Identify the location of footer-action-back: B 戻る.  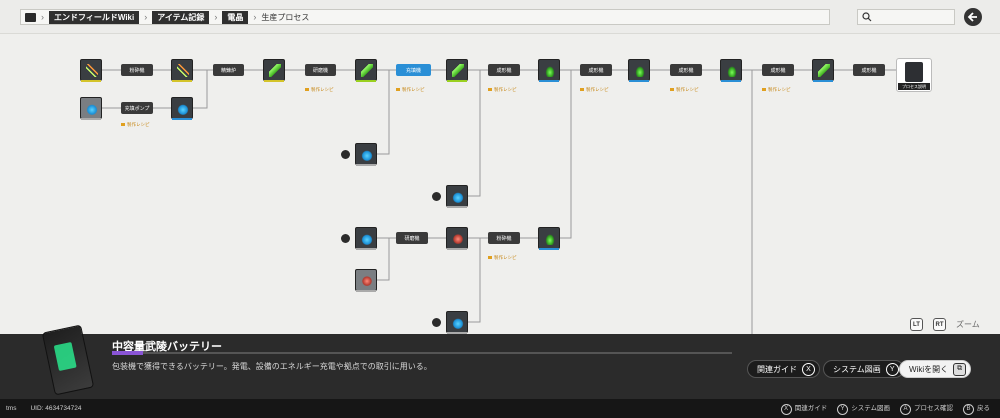
(976, 408).